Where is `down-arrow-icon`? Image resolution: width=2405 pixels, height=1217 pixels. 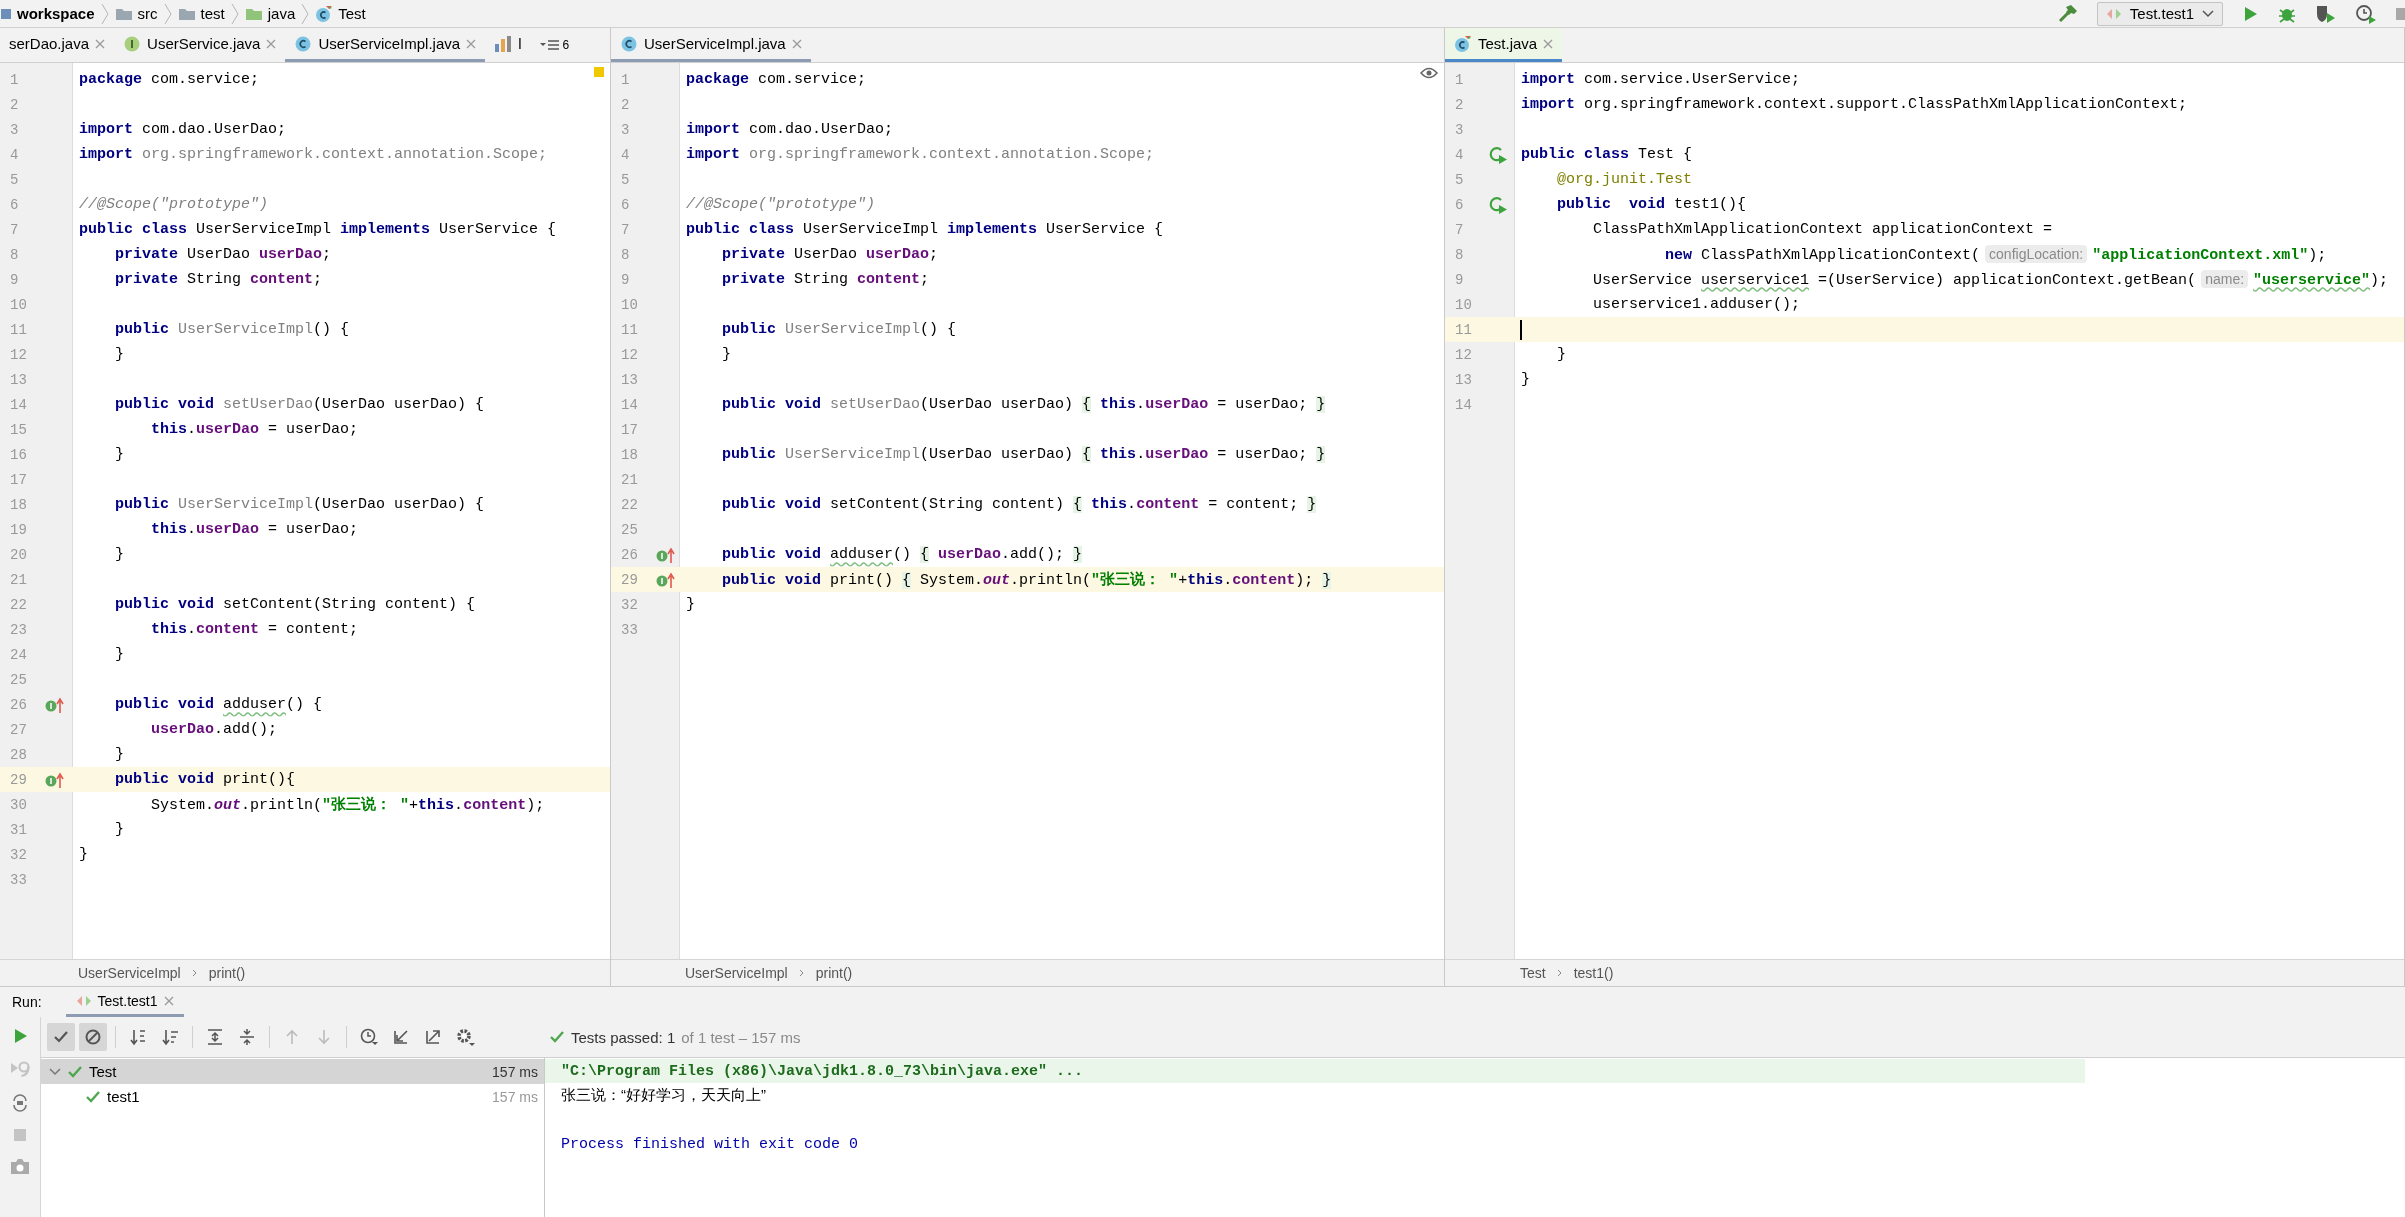
down-arrow-icon is located at coordinates (324, 1037).